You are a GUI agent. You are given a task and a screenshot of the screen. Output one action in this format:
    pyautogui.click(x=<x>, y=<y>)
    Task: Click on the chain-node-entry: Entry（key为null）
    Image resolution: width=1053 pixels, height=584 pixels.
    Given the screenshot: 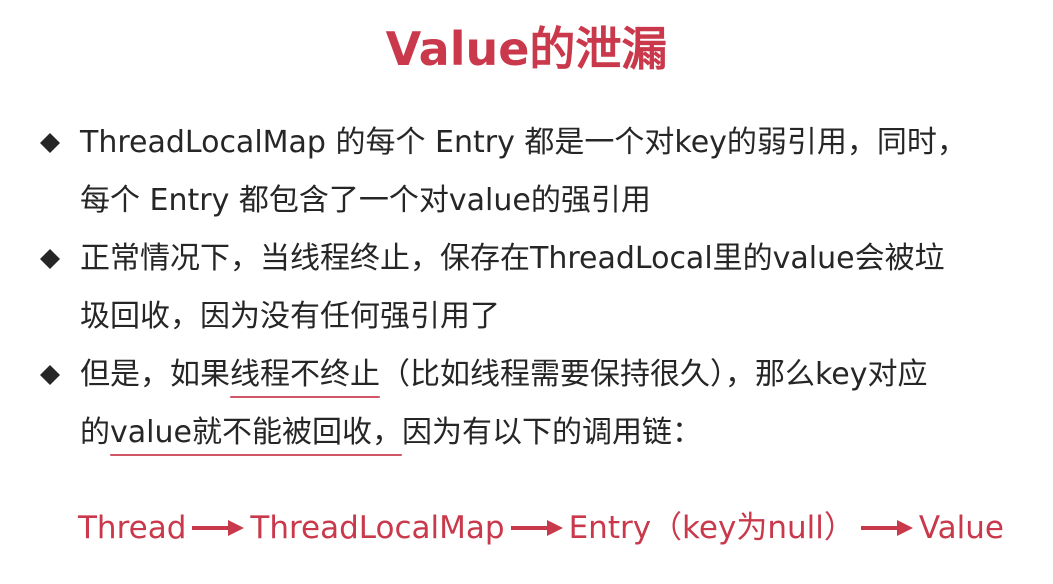 What is the action you would take?
    pyautogui.click(x=711, y=528)
    